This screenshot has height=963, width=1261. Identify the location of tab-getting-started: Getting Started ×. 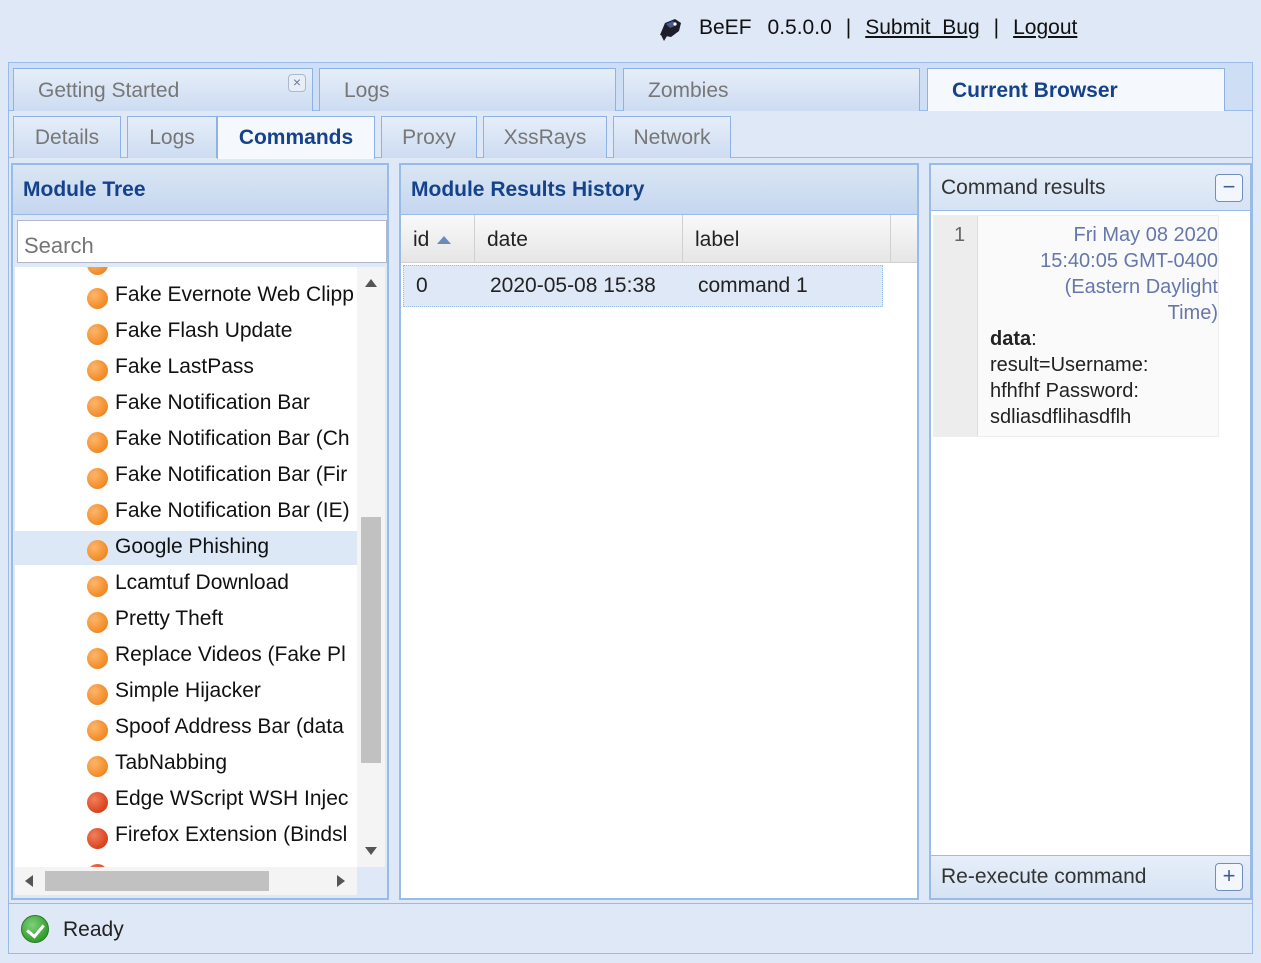
(163, 89).